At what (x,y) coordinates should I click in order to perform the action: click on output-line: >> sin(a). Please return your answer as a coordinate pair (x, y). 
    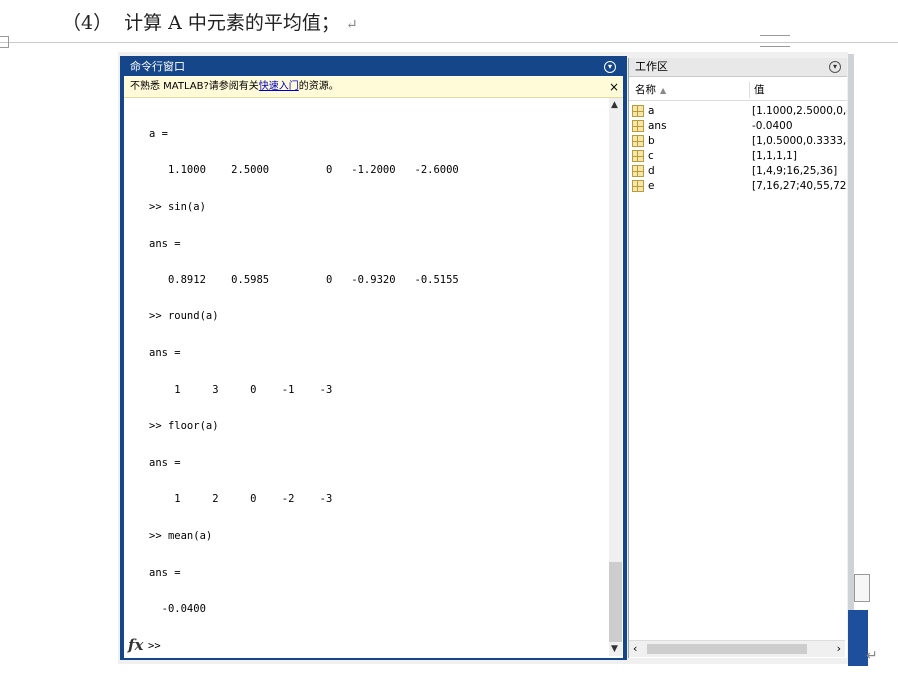
    Looking at the image, I should click on (177, 207).